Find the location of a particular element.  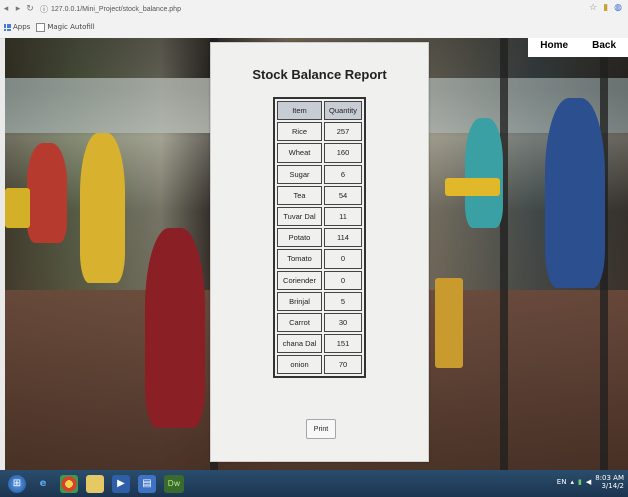

table-row: Tuvar Dal 11 is located at coordinates (319, 216).